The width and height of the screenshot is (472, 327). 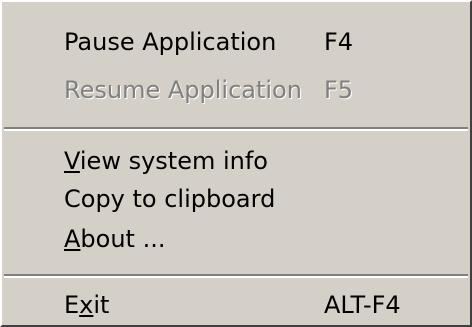 I want to click on menu-item-label: Copy to clipboard, so click(x=170, y=199).